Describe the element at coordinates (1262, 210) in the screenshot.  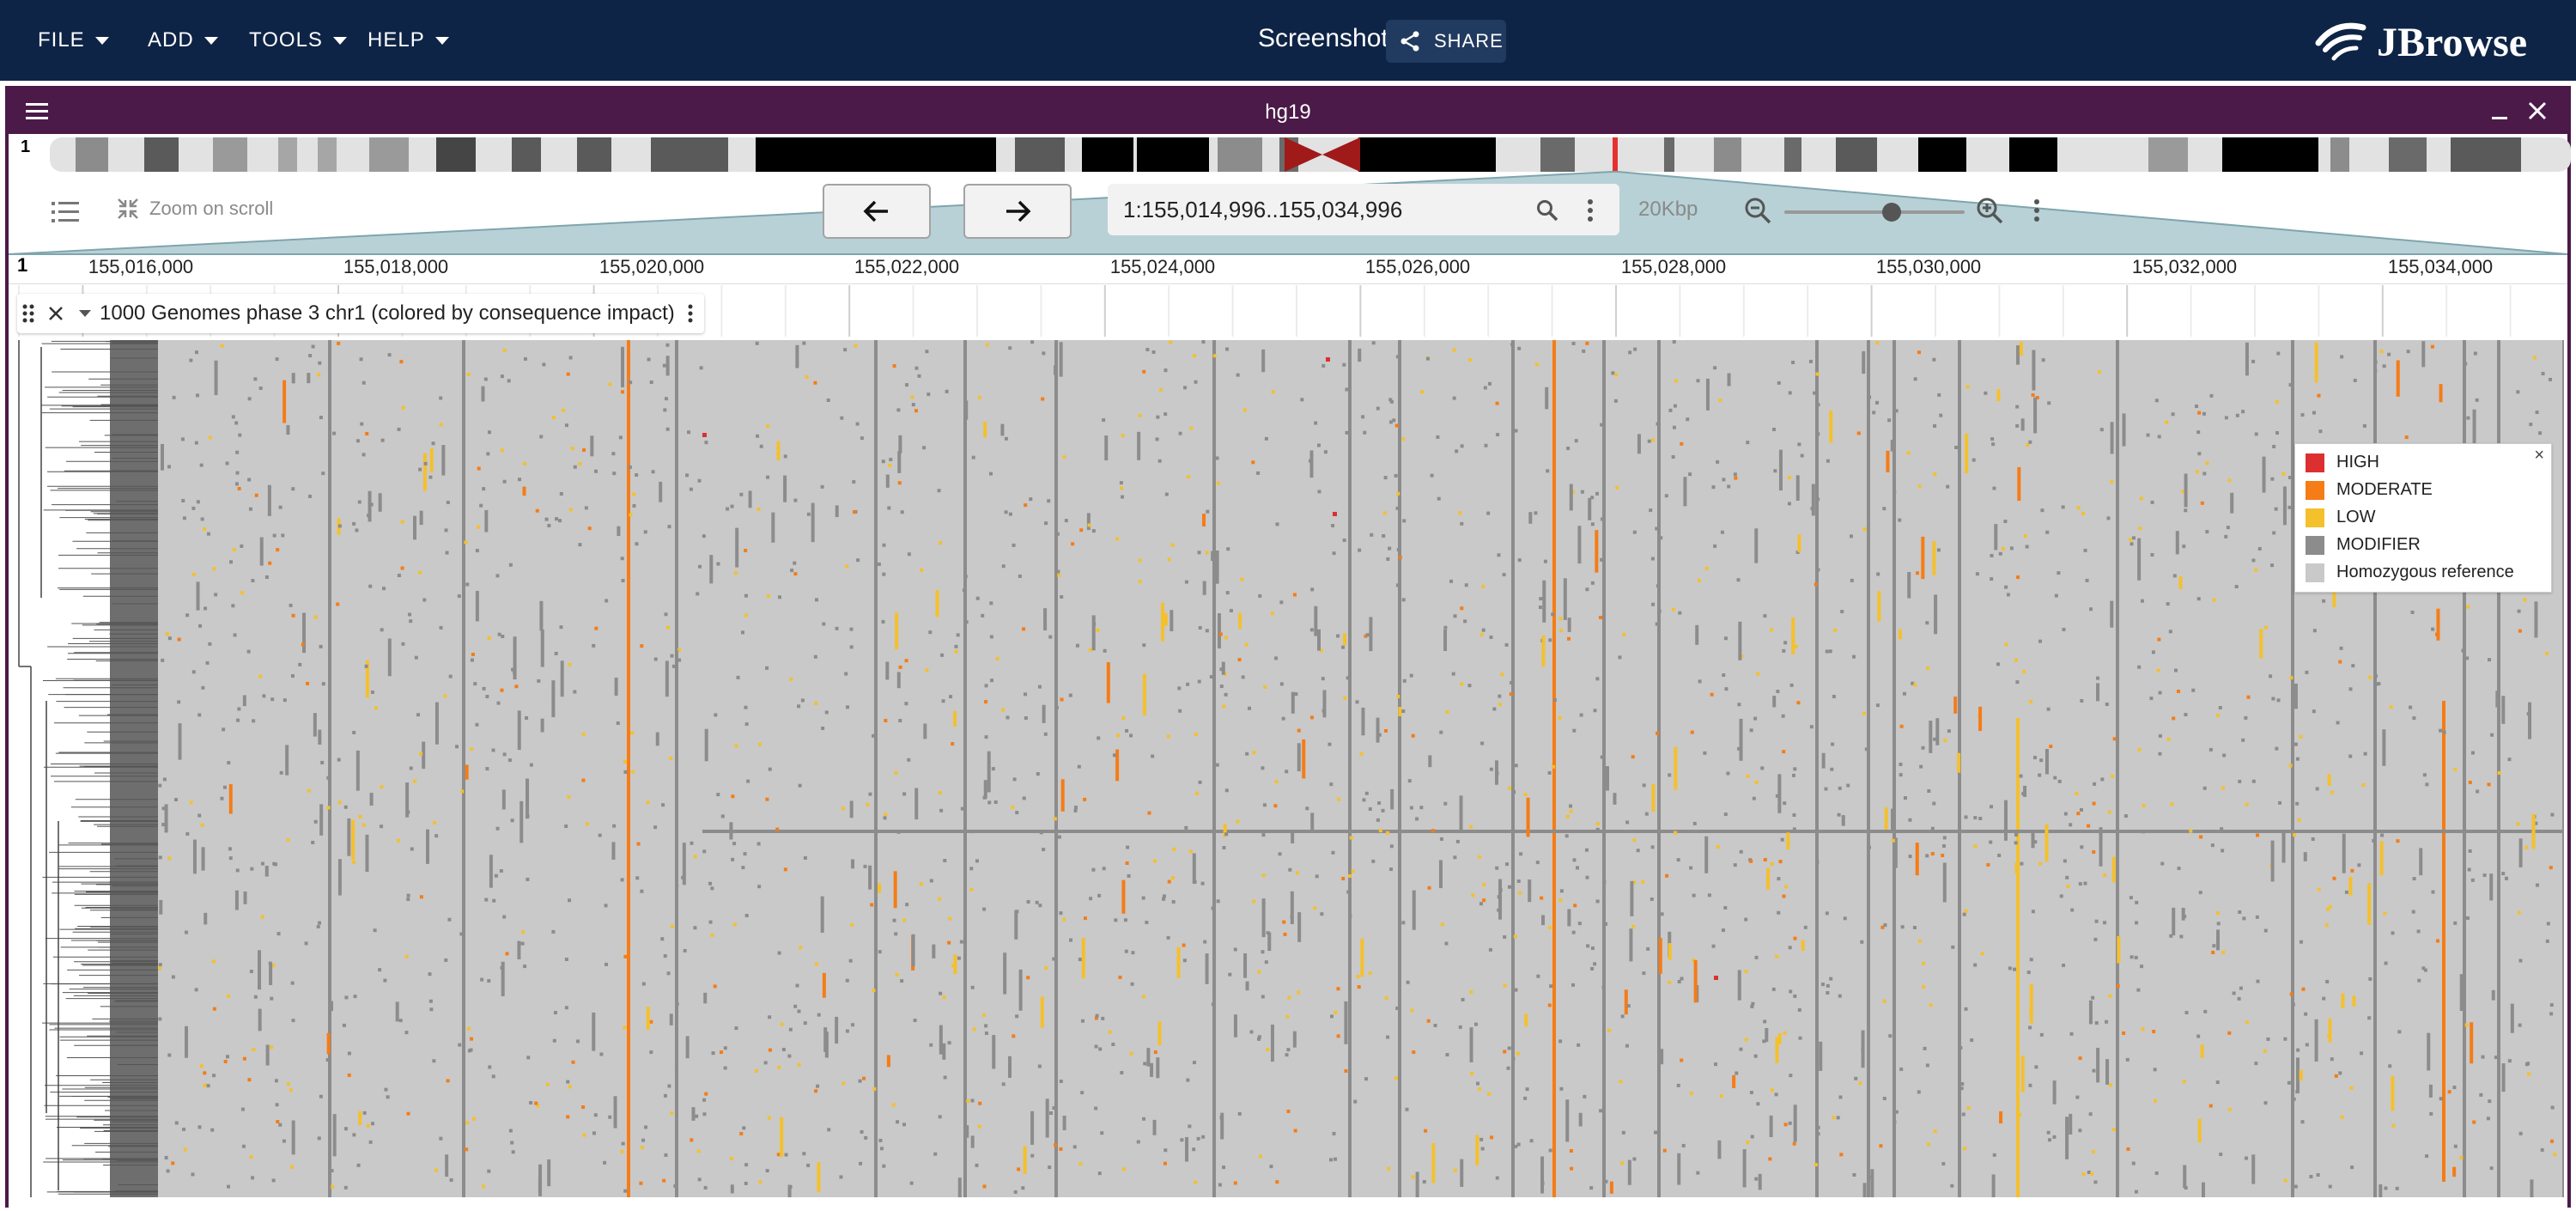
I see `location-input: 1:155,014,996..155,034,996` at that location.